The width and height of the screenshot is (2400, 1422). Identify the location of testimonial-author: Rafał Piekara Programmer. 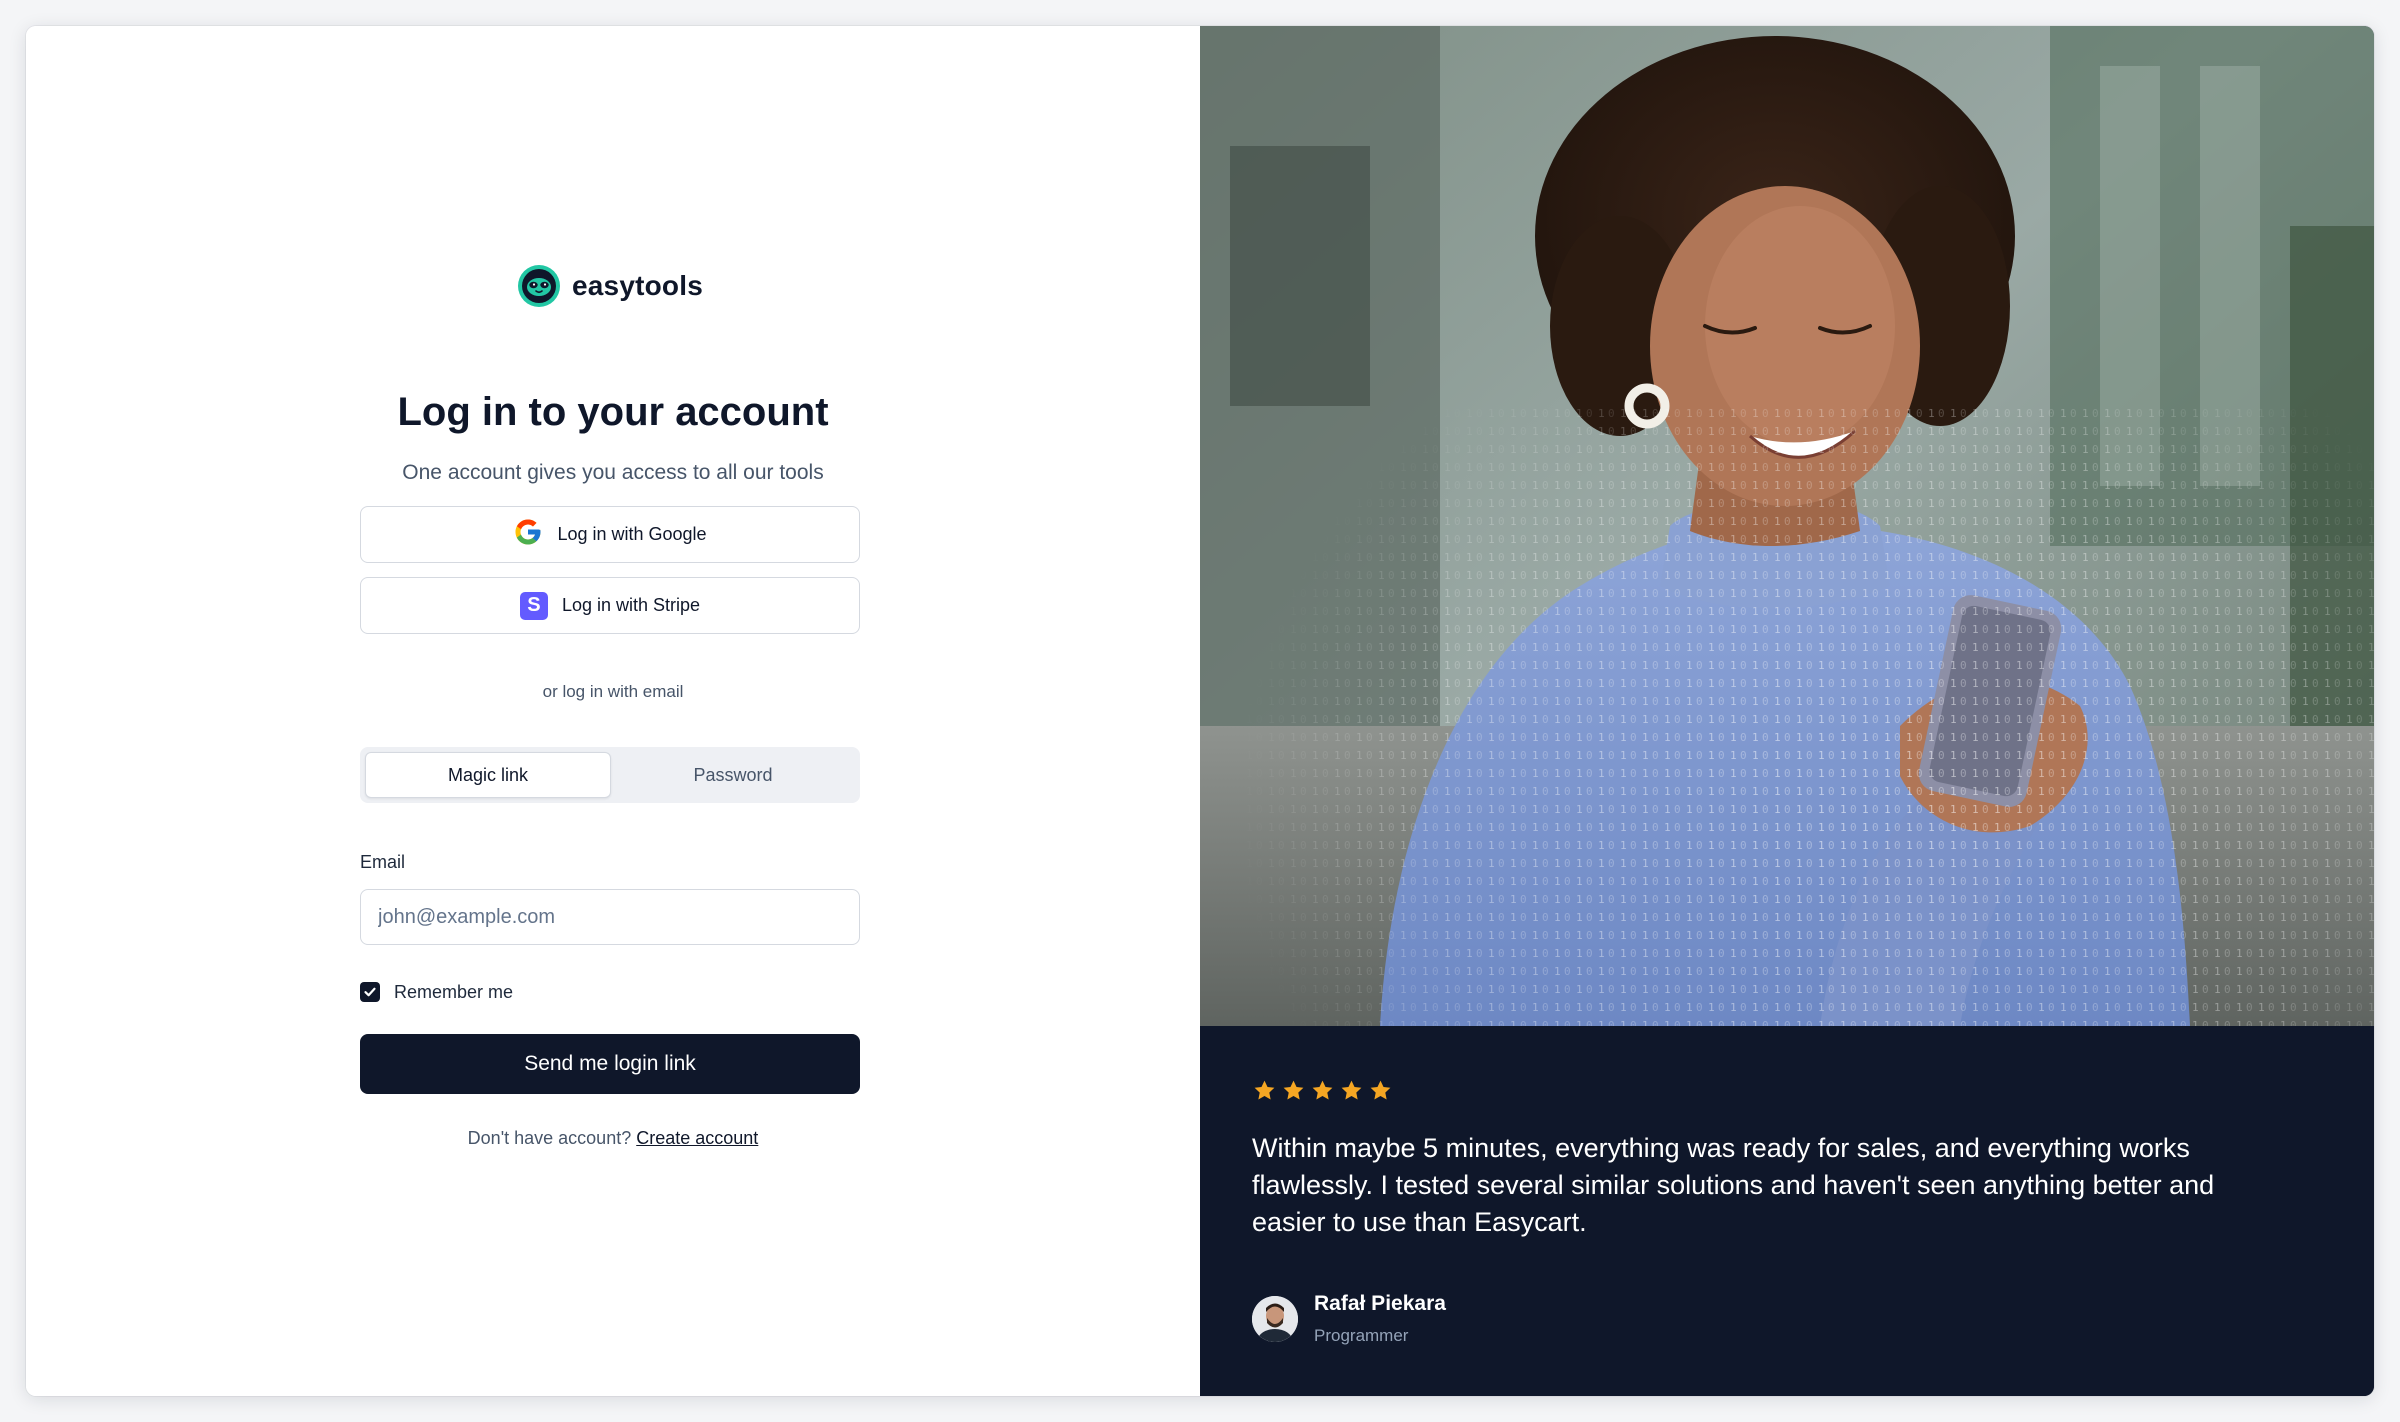
(1349, 1319).